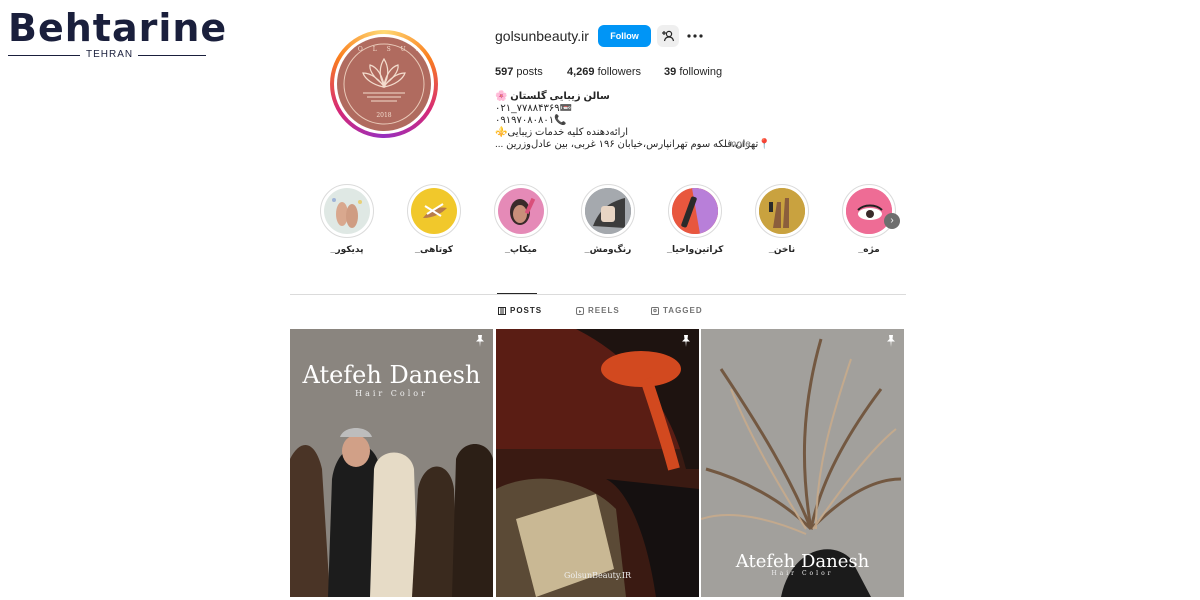 The image size is (1200, 600). I want to click on profile-avatar: 2018 G O L S U N, so click(384, 84).